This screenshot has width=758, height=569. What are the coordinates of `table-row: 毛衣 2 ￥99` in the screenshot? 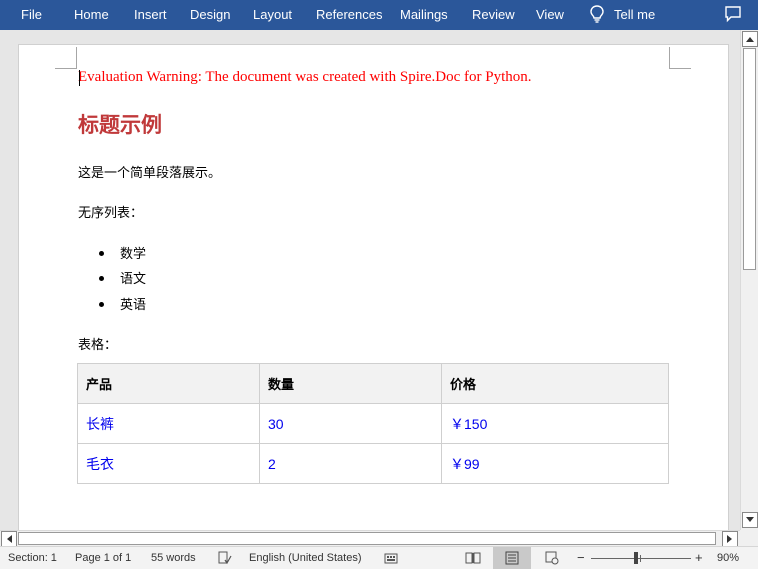 It's located at (373, 463).